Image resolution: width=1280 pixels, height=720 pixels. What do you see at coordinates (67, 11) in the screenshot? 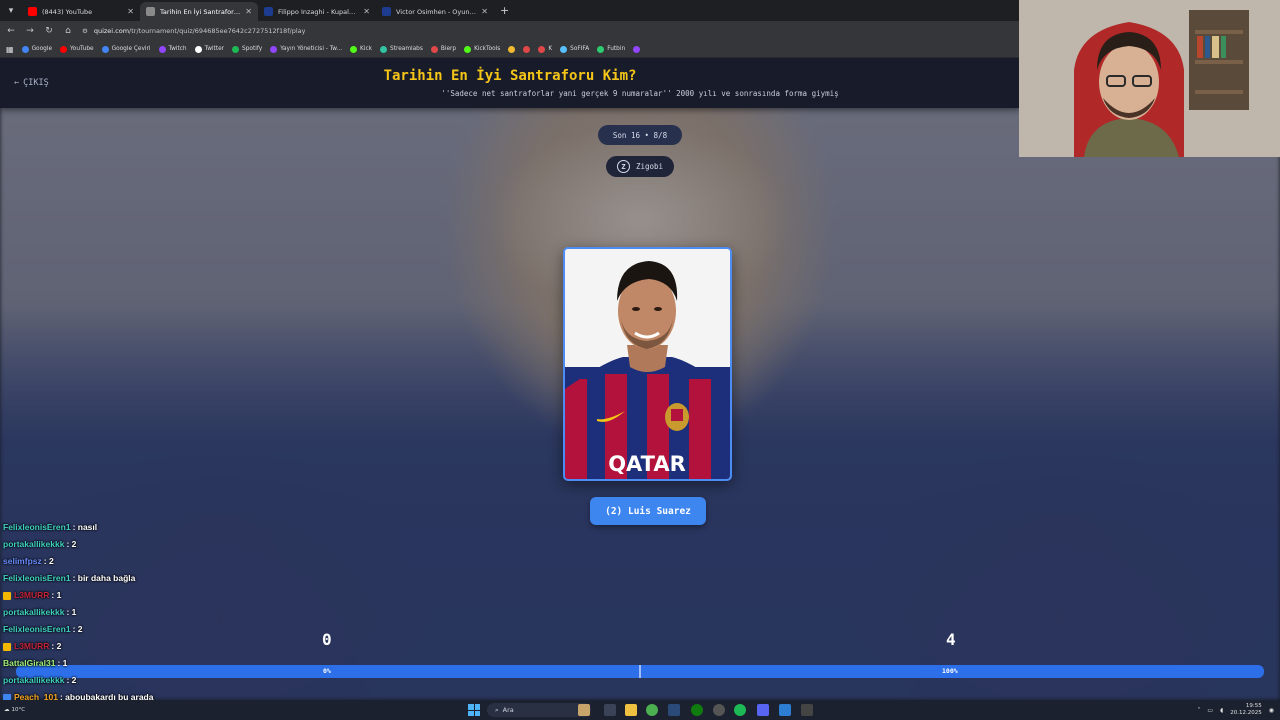
I see `tab-label: (8443) YouTube` at bounding box center [67, 11].